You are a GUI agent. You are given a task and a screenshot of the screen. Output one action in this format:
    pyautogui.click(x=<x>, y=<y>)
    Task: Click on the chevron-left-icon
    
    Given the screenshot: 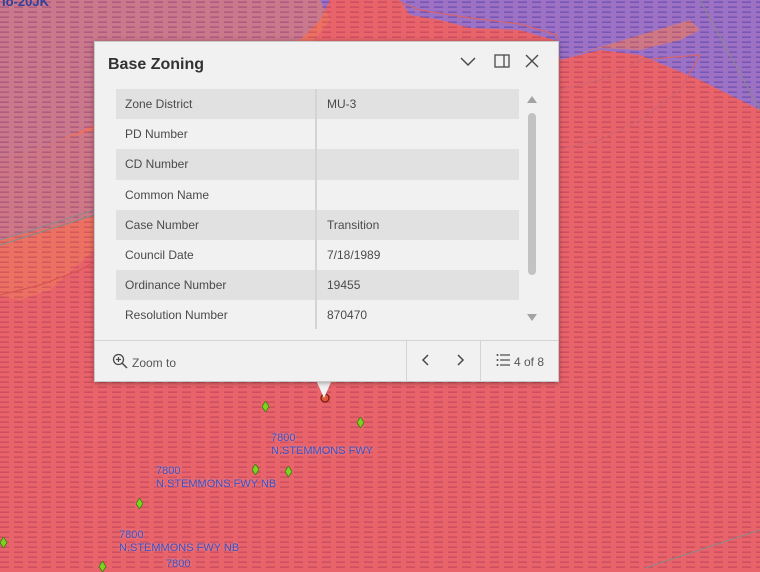 What is the action you would take?
    pyautogui.click(x=425, y=361)
    